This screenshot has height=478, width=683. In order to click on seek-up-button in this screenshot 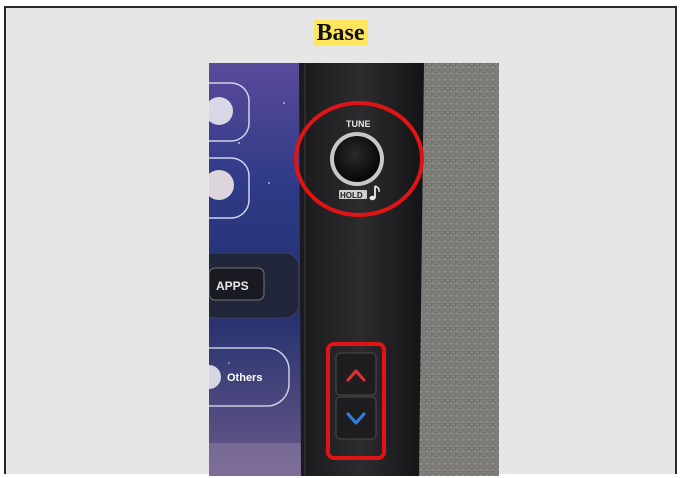, I will do `click(356, 374)`.